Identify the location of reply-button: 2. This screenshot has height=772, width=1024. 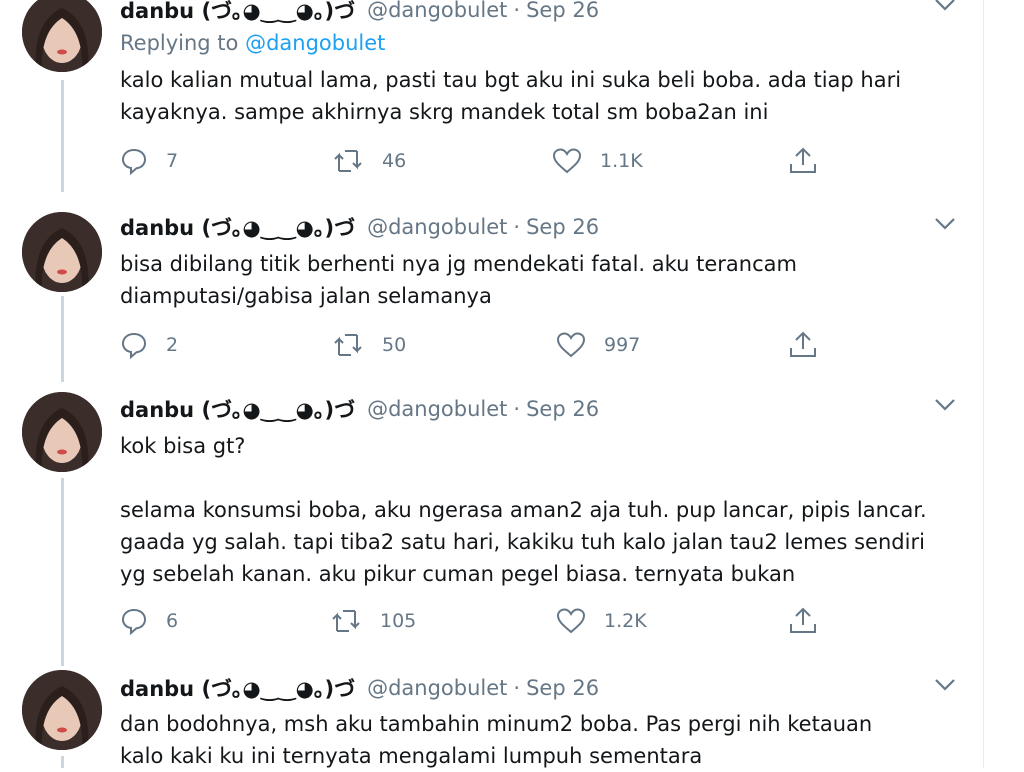
(149, 345).